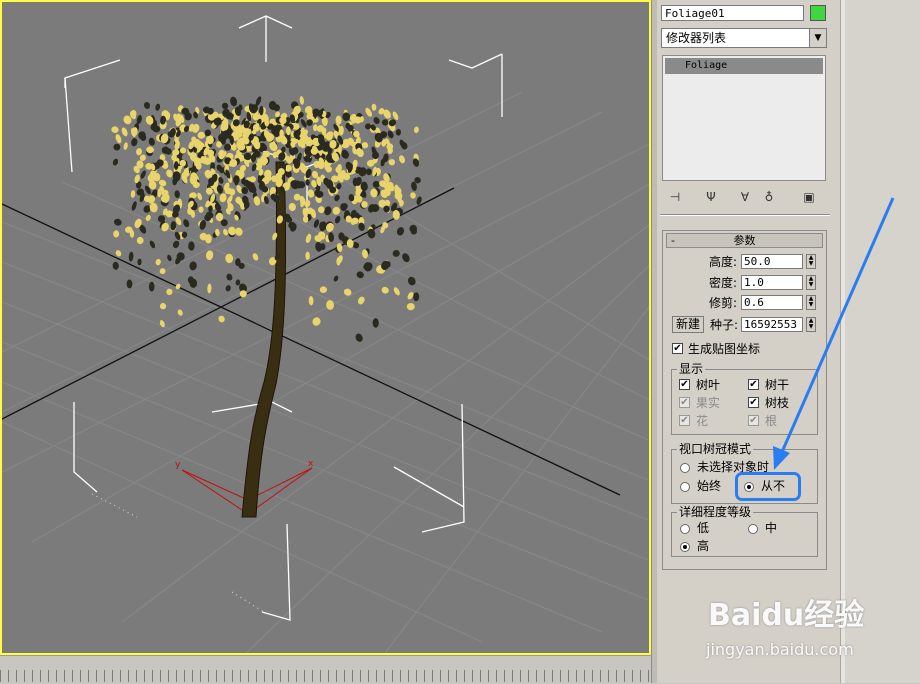 The image size is (920, 684). What do you see at coordinates (677, 348) in the screenshot?
I see `gen-mapping-checkbox: ✔` at bounding box center [677, 348].